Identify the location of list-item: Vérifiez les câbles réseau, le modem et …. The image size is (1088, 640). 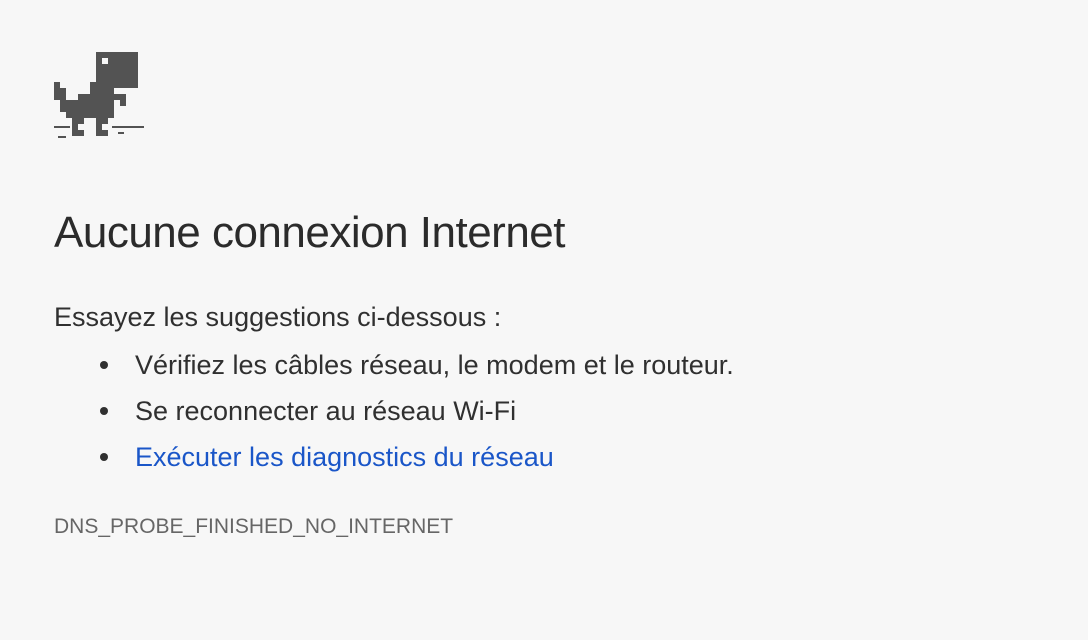
(414, 368).